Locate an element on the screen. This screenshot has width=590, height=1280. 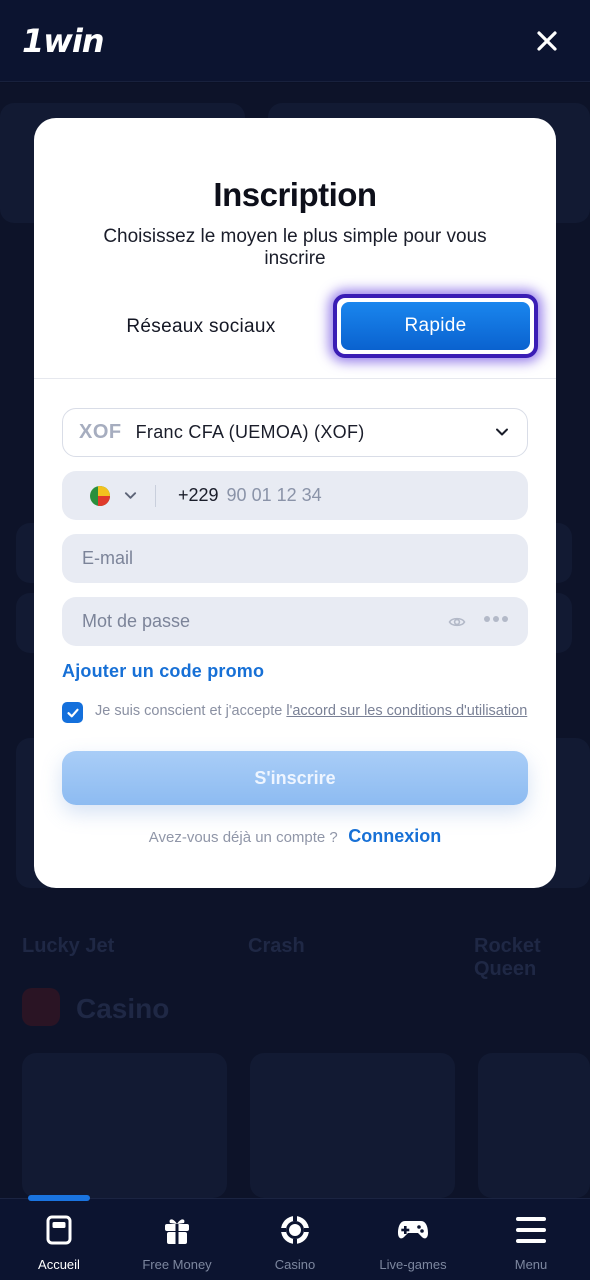
brand-logo: 1win is located at coordinates (63, 41).